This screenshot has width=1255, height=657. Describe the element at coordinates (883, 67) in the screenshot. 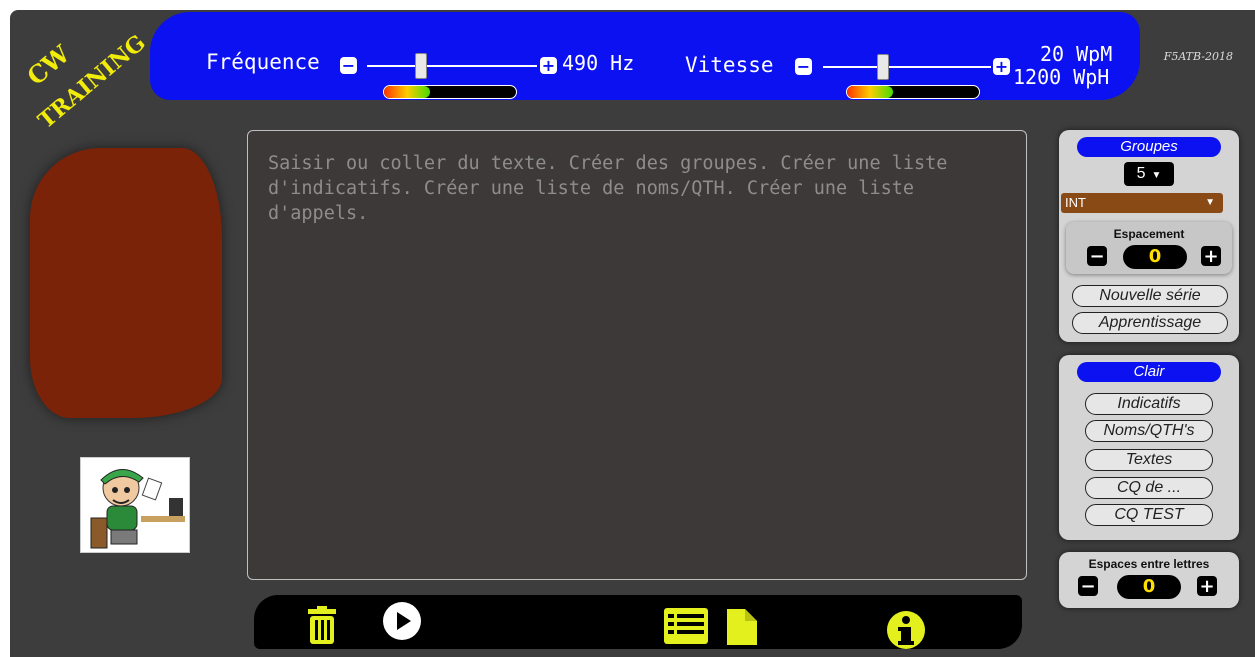

I see `speed-slider-thumb` at that location.